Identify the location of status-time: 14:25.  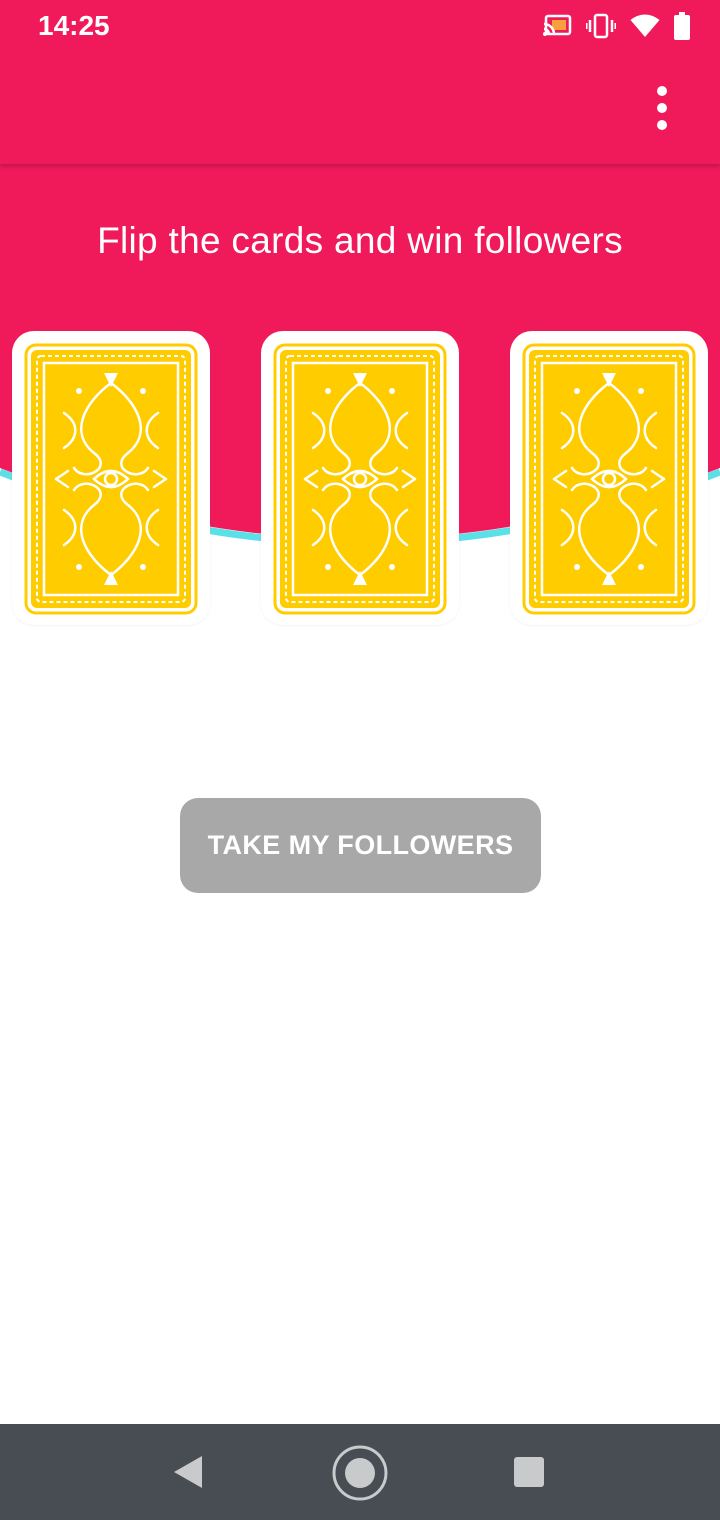
(74, 25).